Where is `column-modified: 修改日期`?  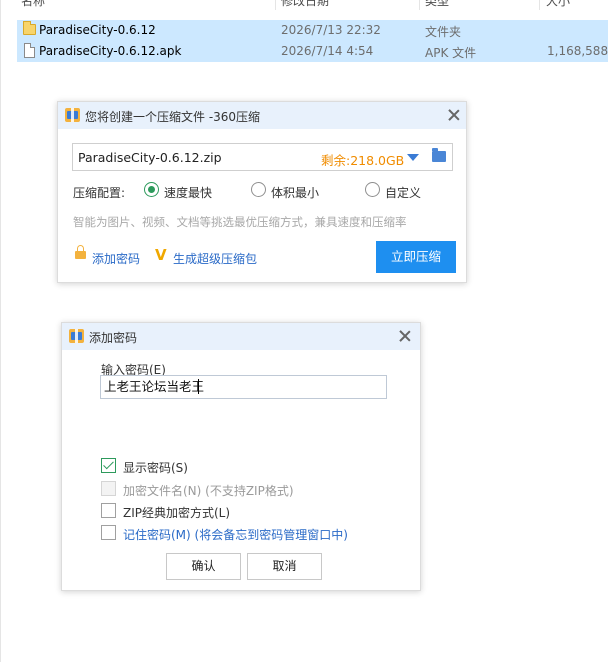
column-modified: 修改日期 is located at coordinates (305, 4).